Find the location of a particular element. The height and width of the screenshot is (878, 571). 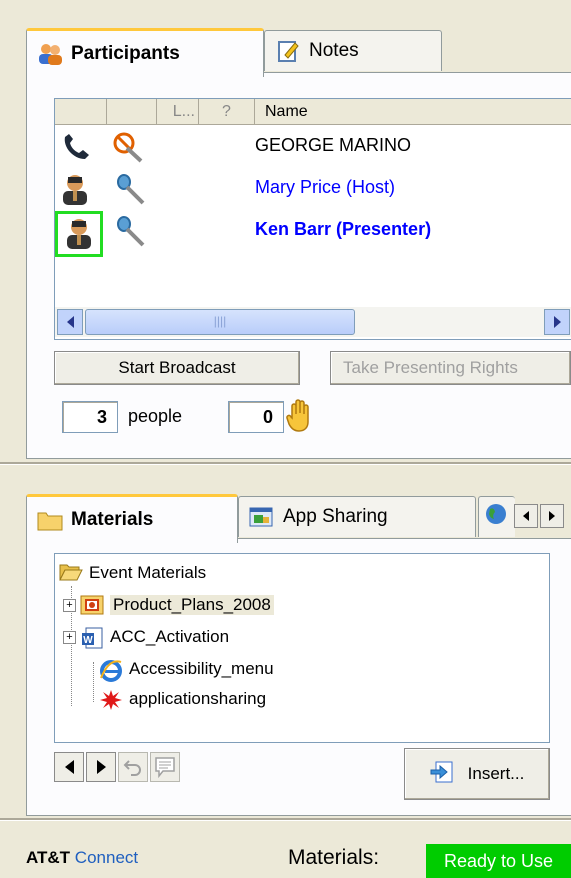

app-sharing-splat-icon is located at coordinates (111, 699).